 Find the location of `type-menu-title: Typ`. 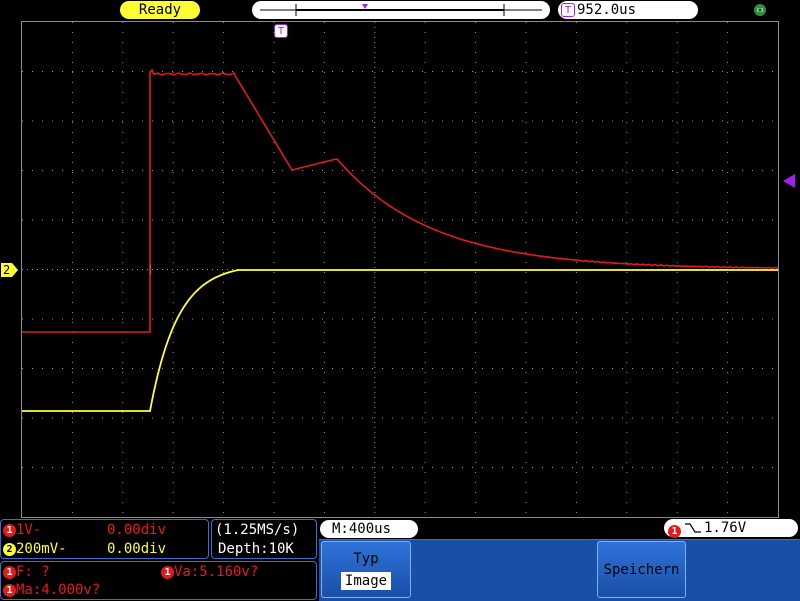

type-menu-title: Typ is located at coordinates (366, 559).